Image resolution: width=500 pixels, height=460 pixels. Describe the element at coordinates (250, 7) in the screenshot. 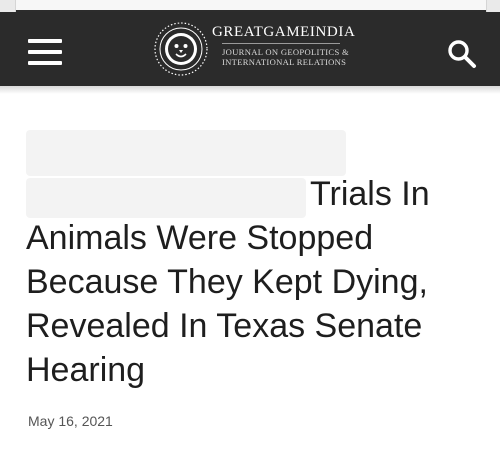

I see `browser-top-strip` at that location.